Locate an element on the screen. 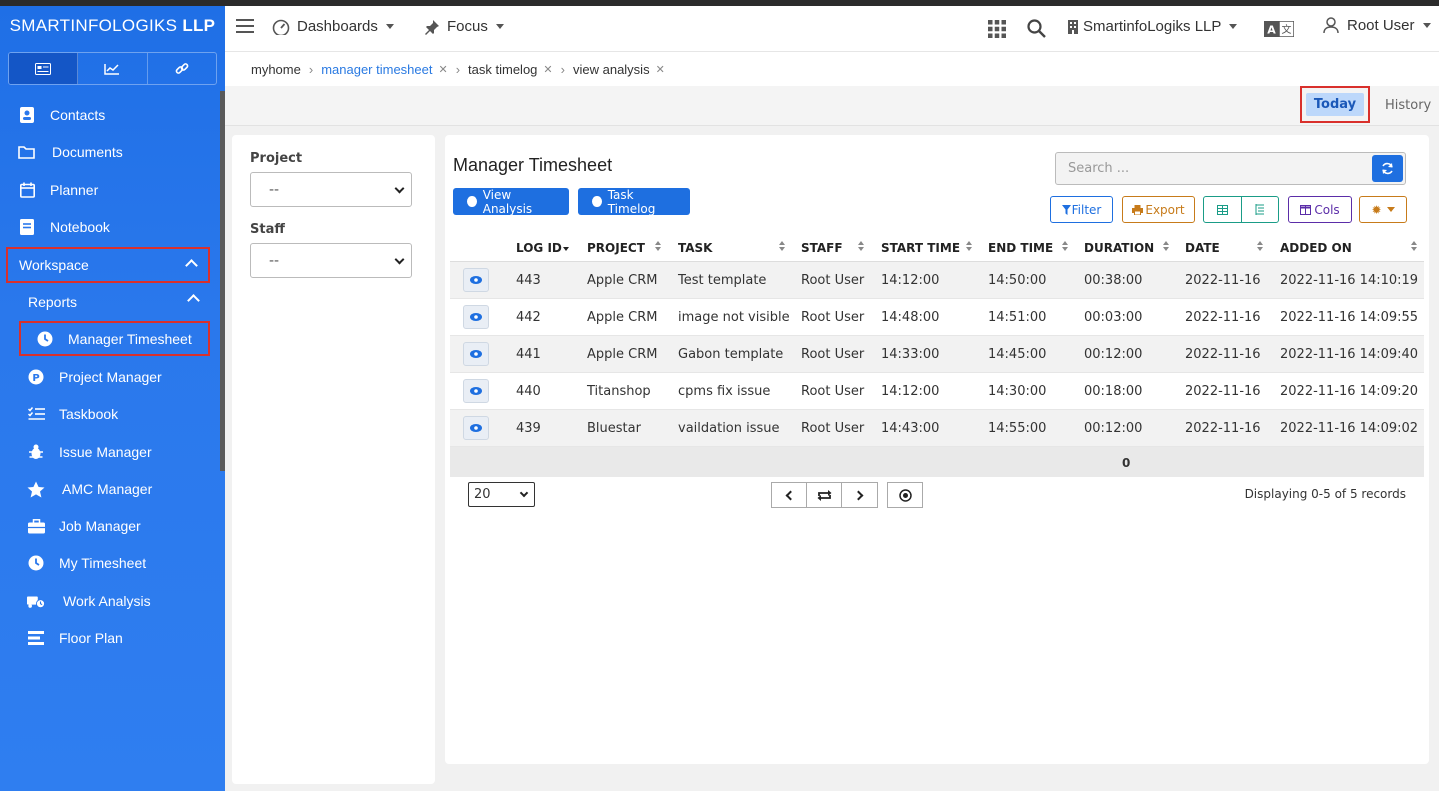 This screenshot has width=1439, height=791. task-timelog-button: Task Timelog is located at coordinates (634, 202).